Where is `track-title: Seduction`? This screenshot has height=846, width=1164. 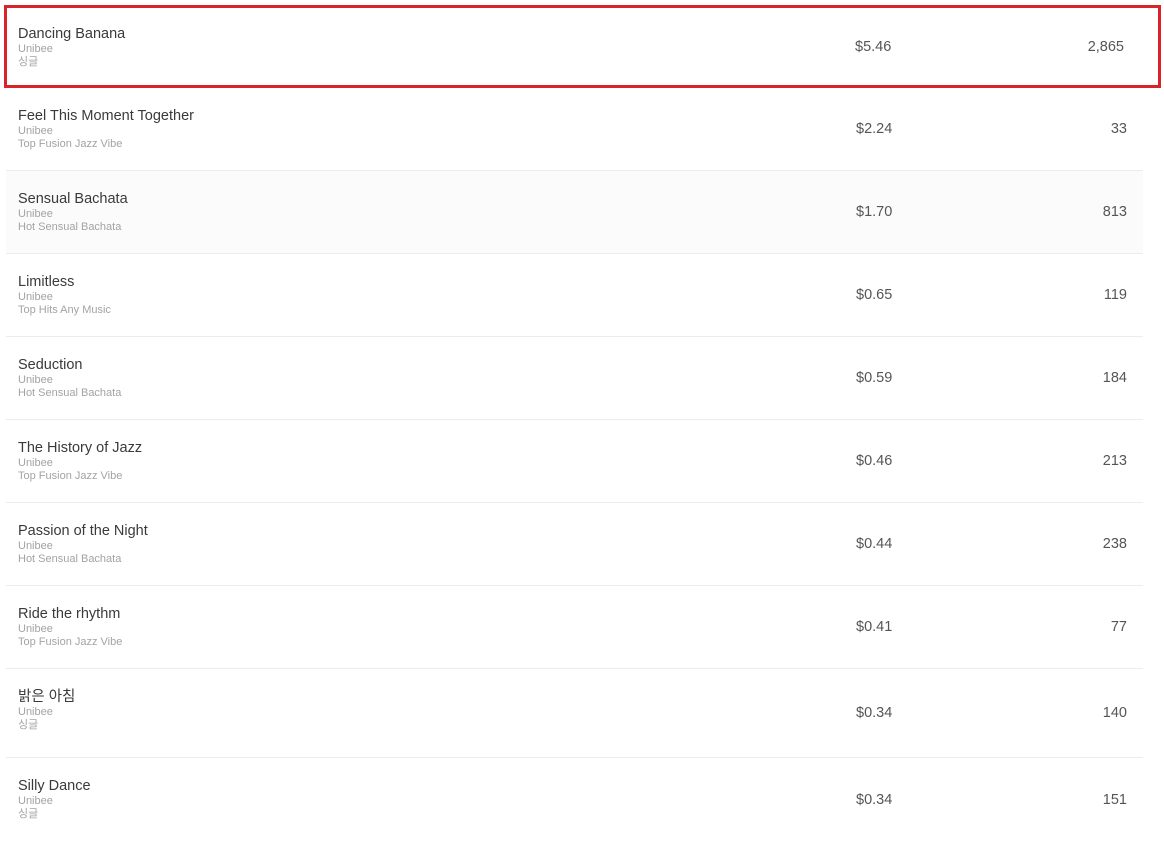
track-title: Seduction is located at coordinates (69, 365).